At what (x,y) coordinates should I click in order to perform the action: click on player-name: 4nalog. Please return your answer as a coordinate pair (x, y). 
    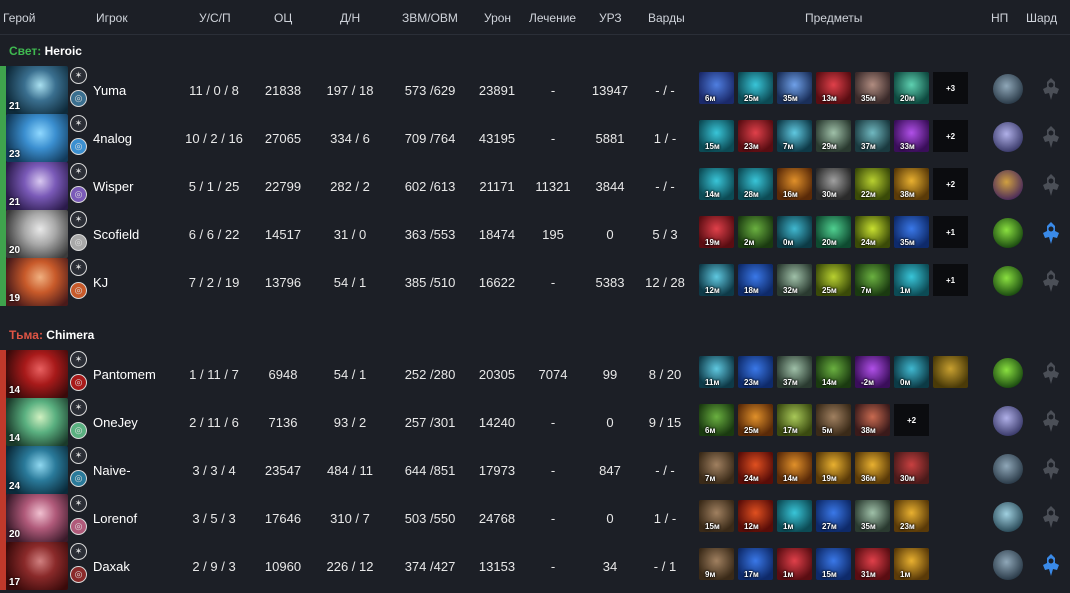
    Looking at the image, I should click on (112, 138).